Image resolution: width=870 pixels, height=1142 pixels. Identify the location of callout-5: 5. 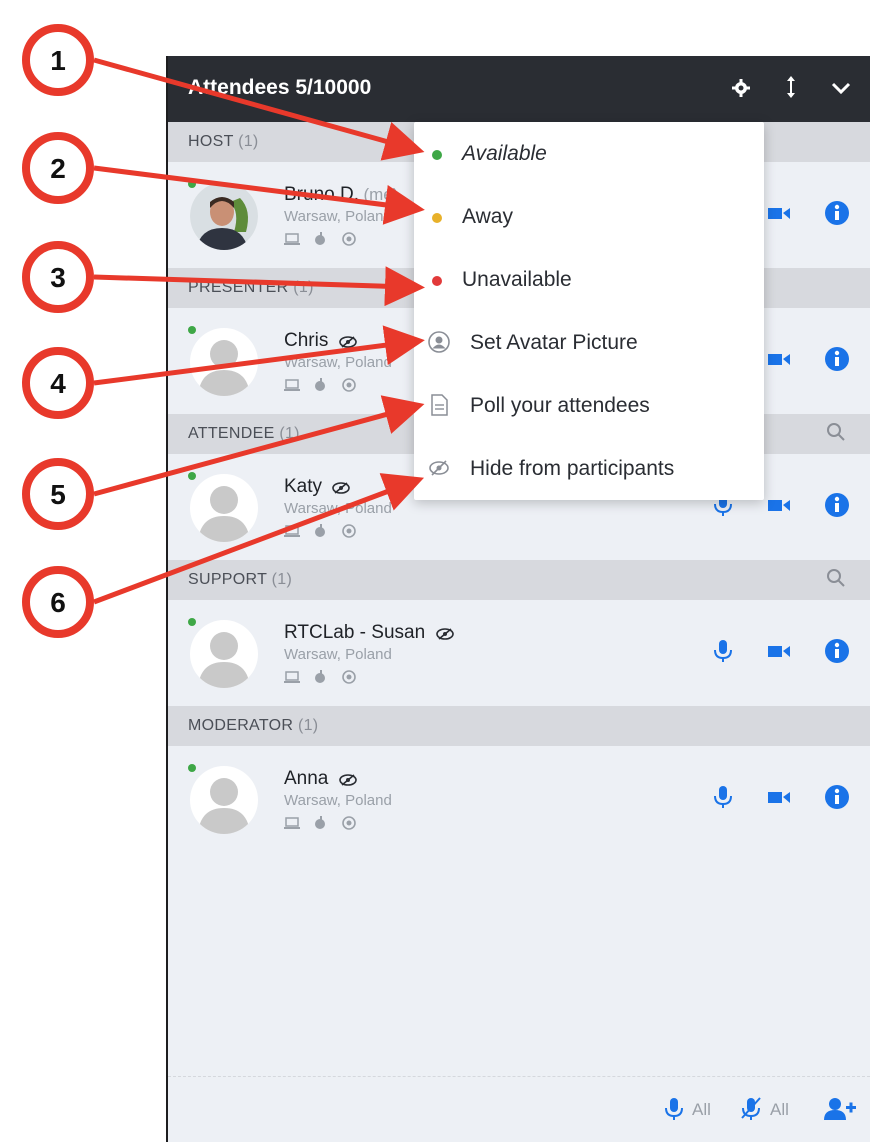
(58, 494).